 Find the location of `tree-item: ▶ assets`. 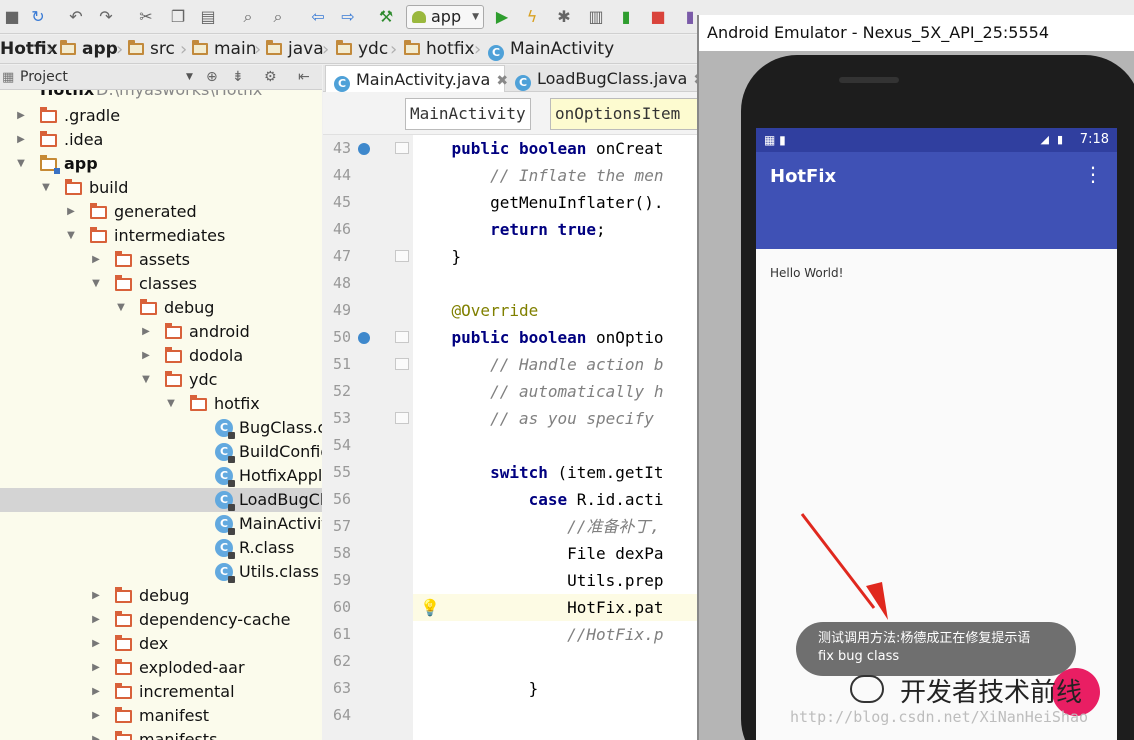

tree-item: ▶ assets is located at coordinates (161, 260).